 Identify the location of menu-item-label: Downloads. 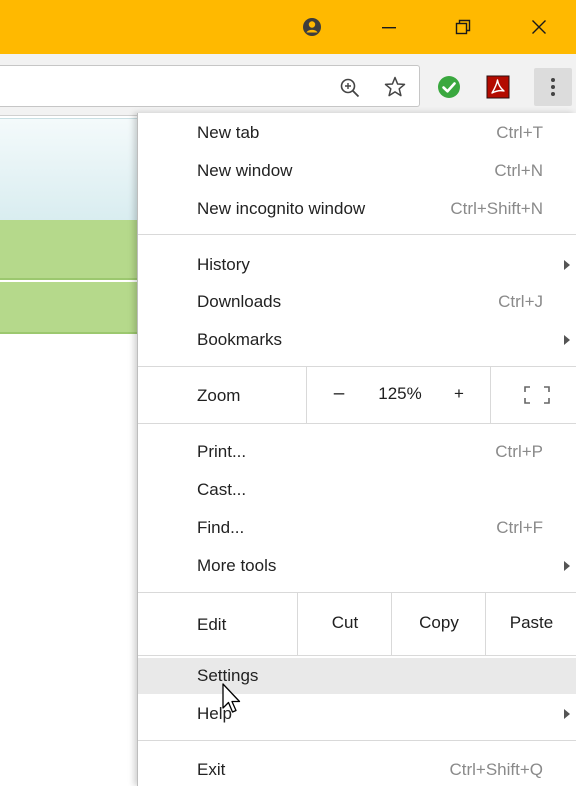
(239, 301).